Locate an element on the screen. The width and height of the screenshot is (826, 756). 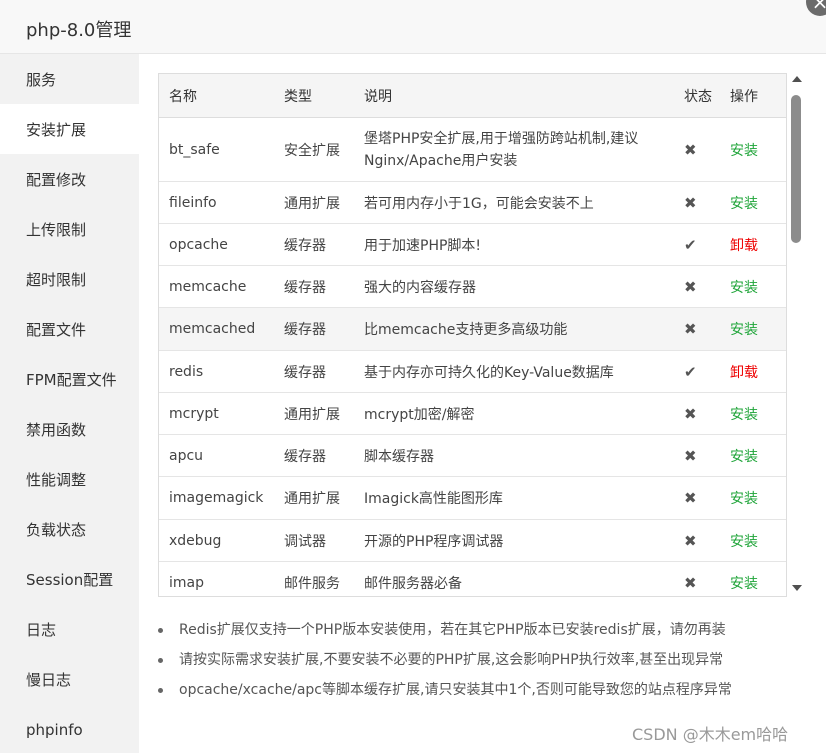
table-header-row: 名称 类型 说明 状态 操作 is located at coordinates (472, 96).